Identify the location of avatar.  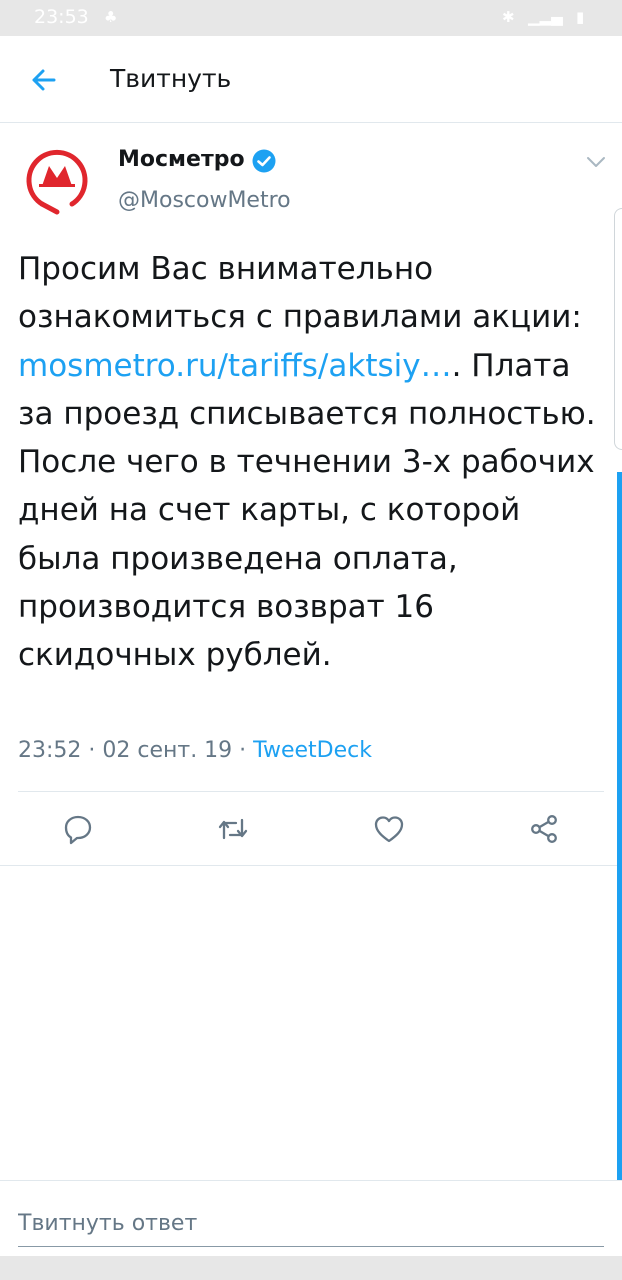
(57, 180).